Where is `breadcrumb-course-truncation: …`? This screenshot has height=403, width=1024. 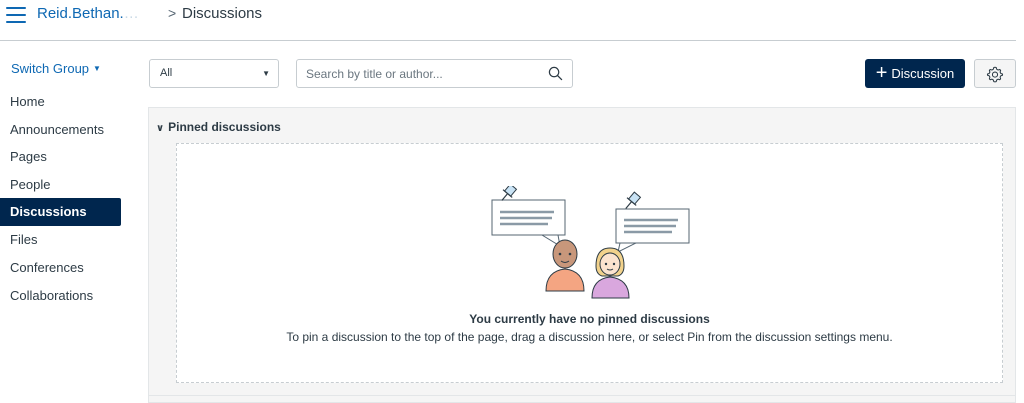
breadcrumb-course-truncation: … is located at coordinates (131, 13).